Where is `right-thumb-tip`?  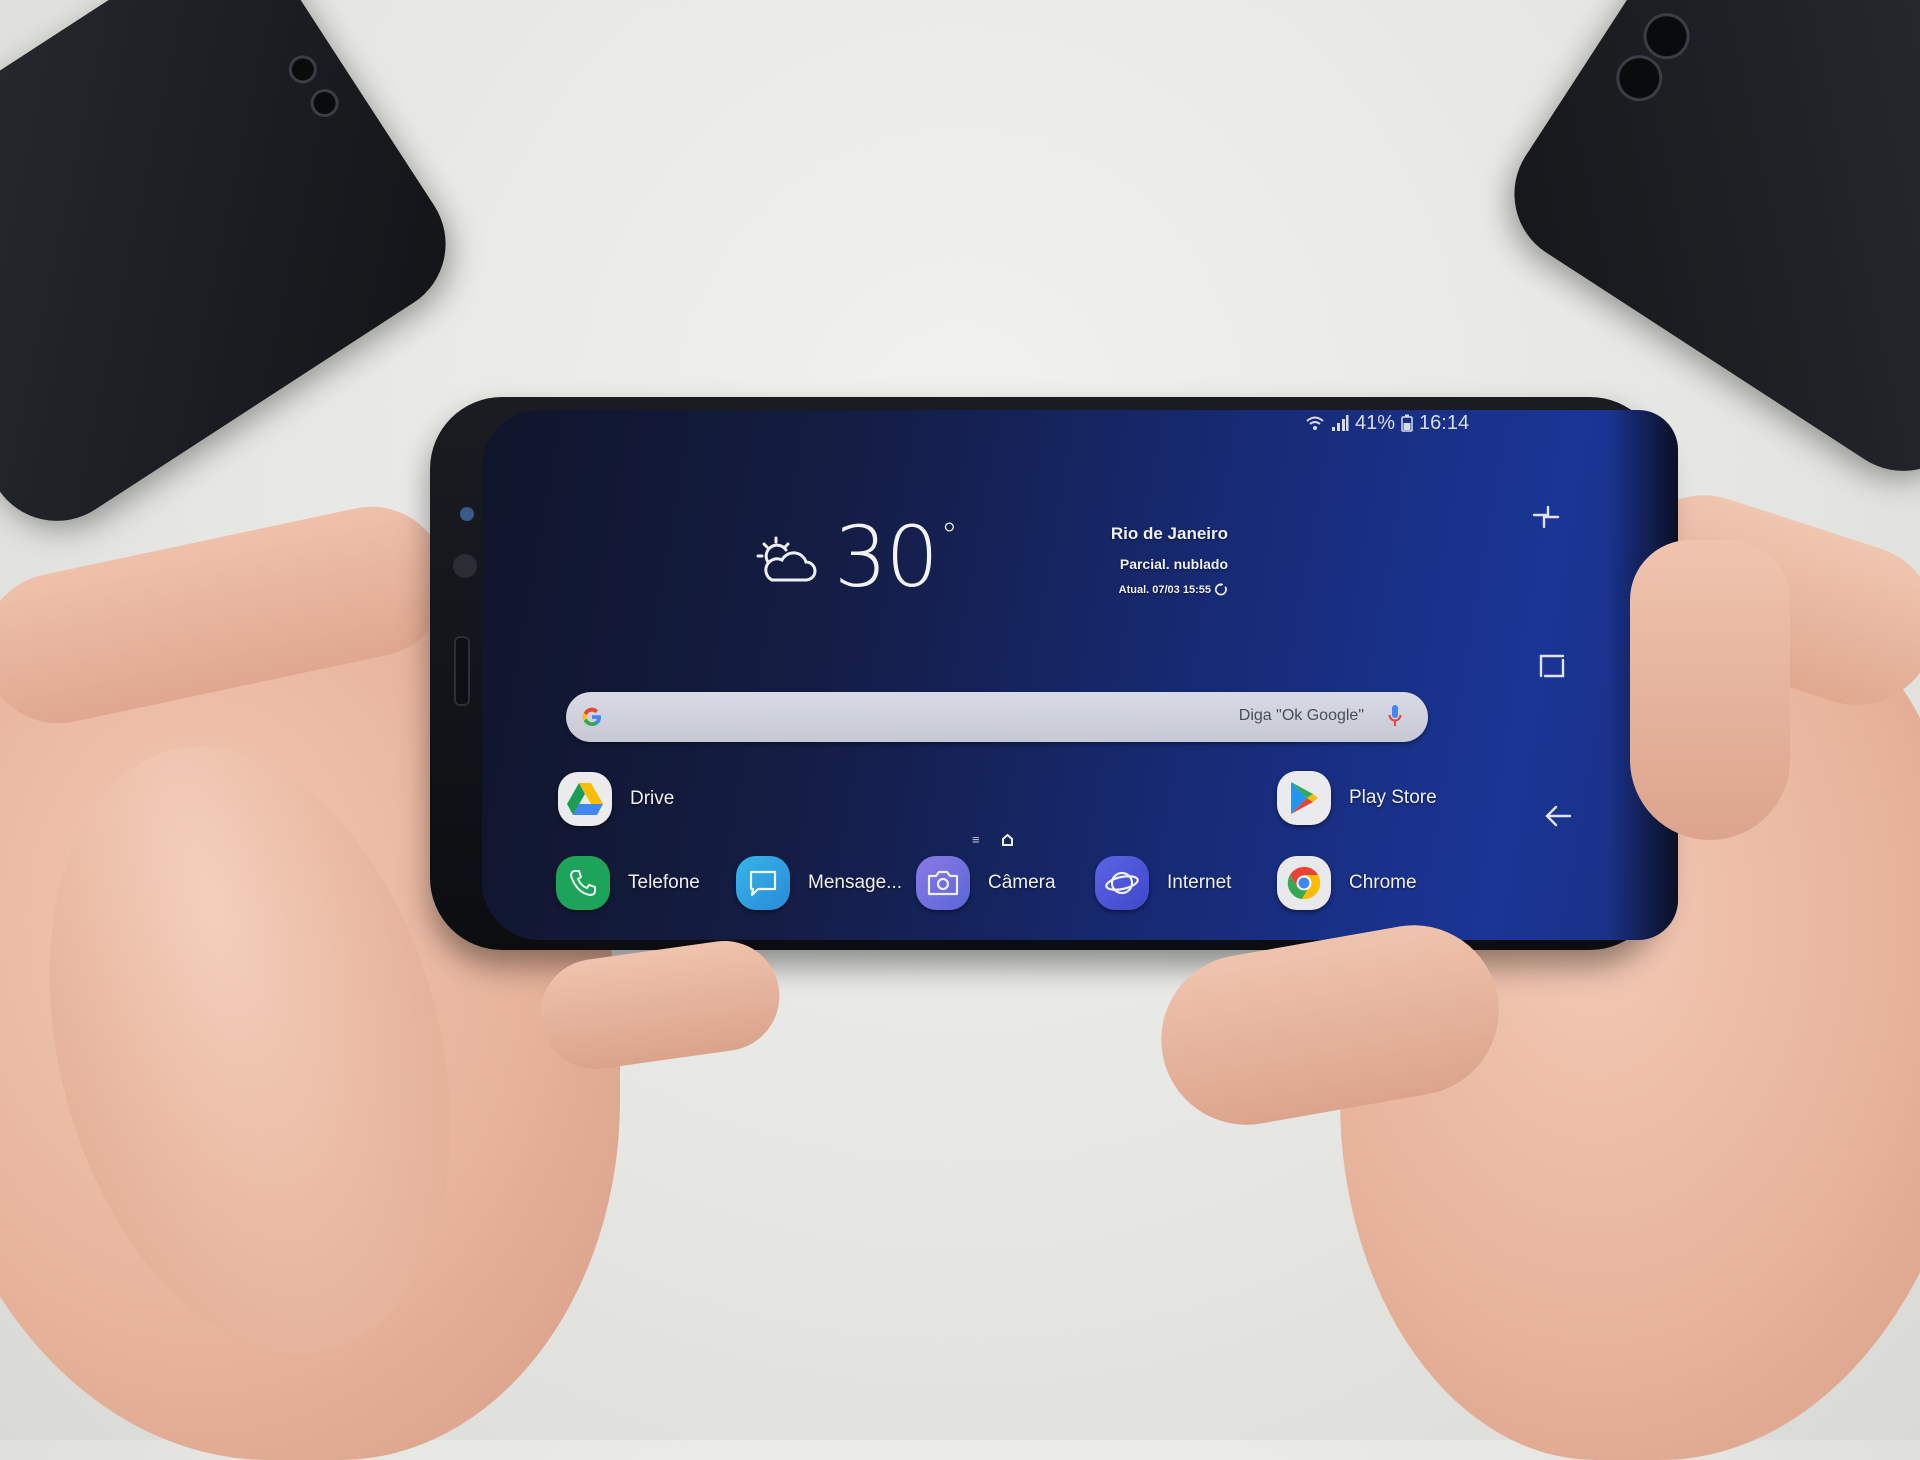
right-thumb-tip is located at coordinates (1710, 690).